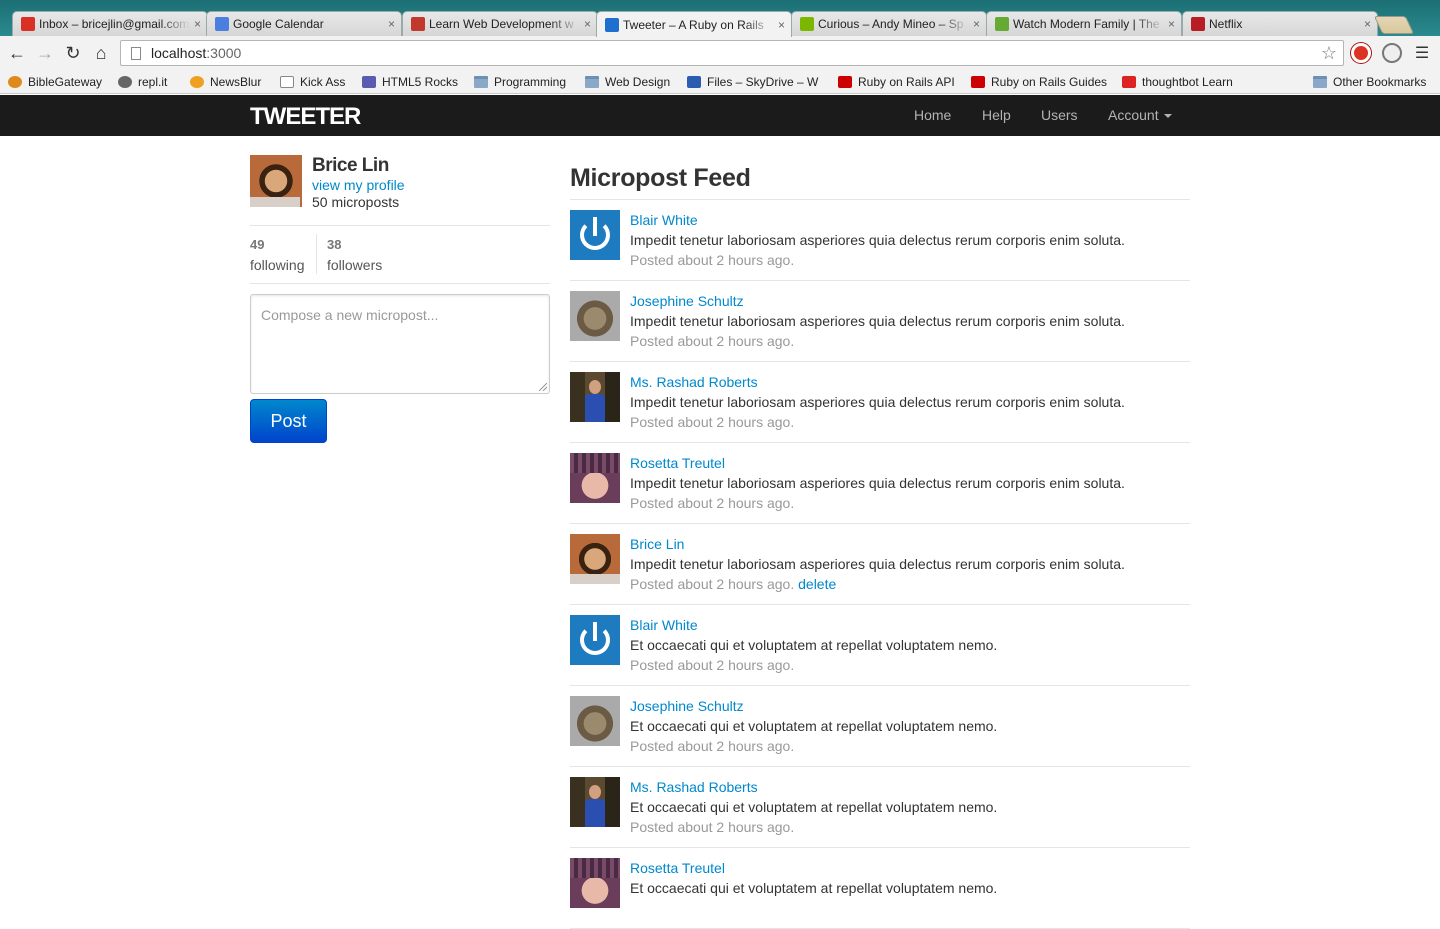 The width and height of the screenshot is (1440, 929). I want to click on user-avatar, so click(276, 181).